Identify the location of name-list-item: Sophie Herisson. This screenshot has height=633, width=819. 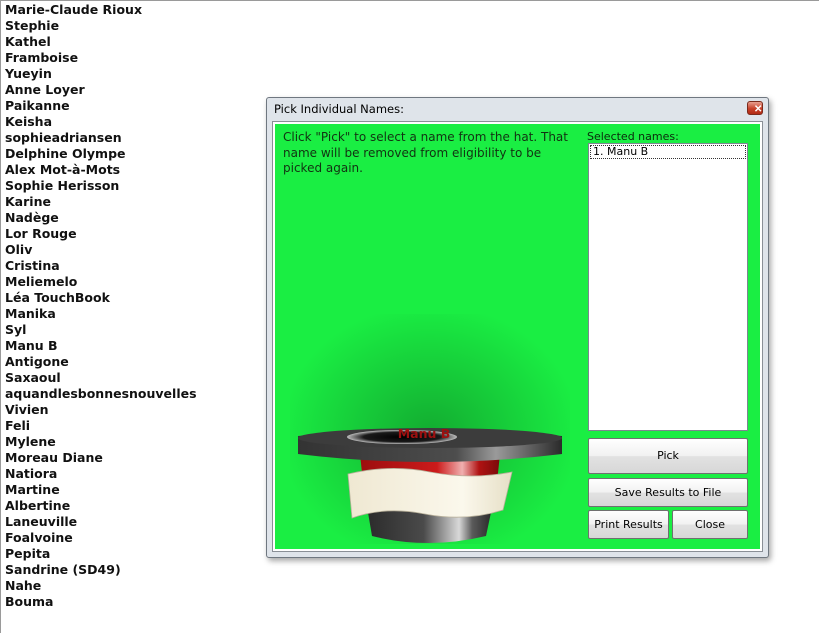
(62, 185).